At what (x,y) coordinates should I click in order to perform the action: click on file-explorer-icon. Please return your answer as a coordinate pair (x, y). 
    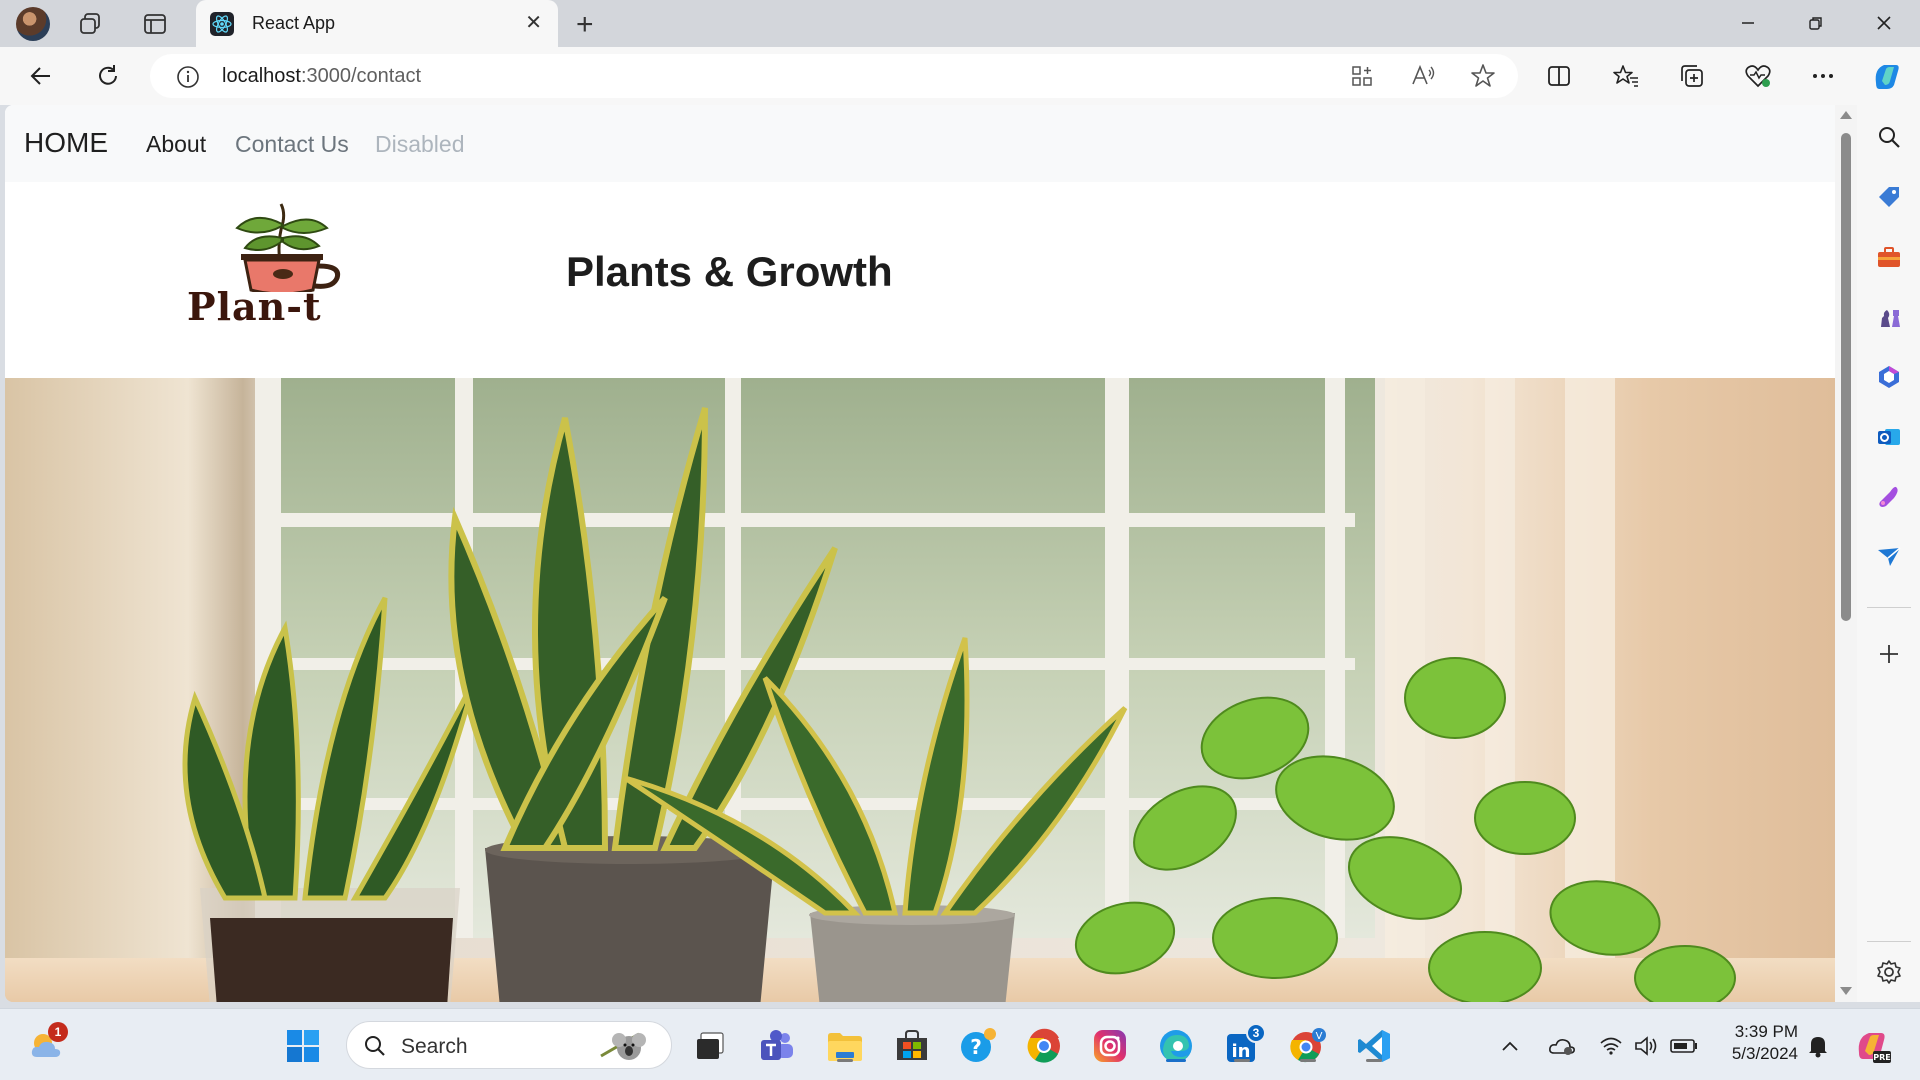
    Looking at the image, I should click on (845, 1046).